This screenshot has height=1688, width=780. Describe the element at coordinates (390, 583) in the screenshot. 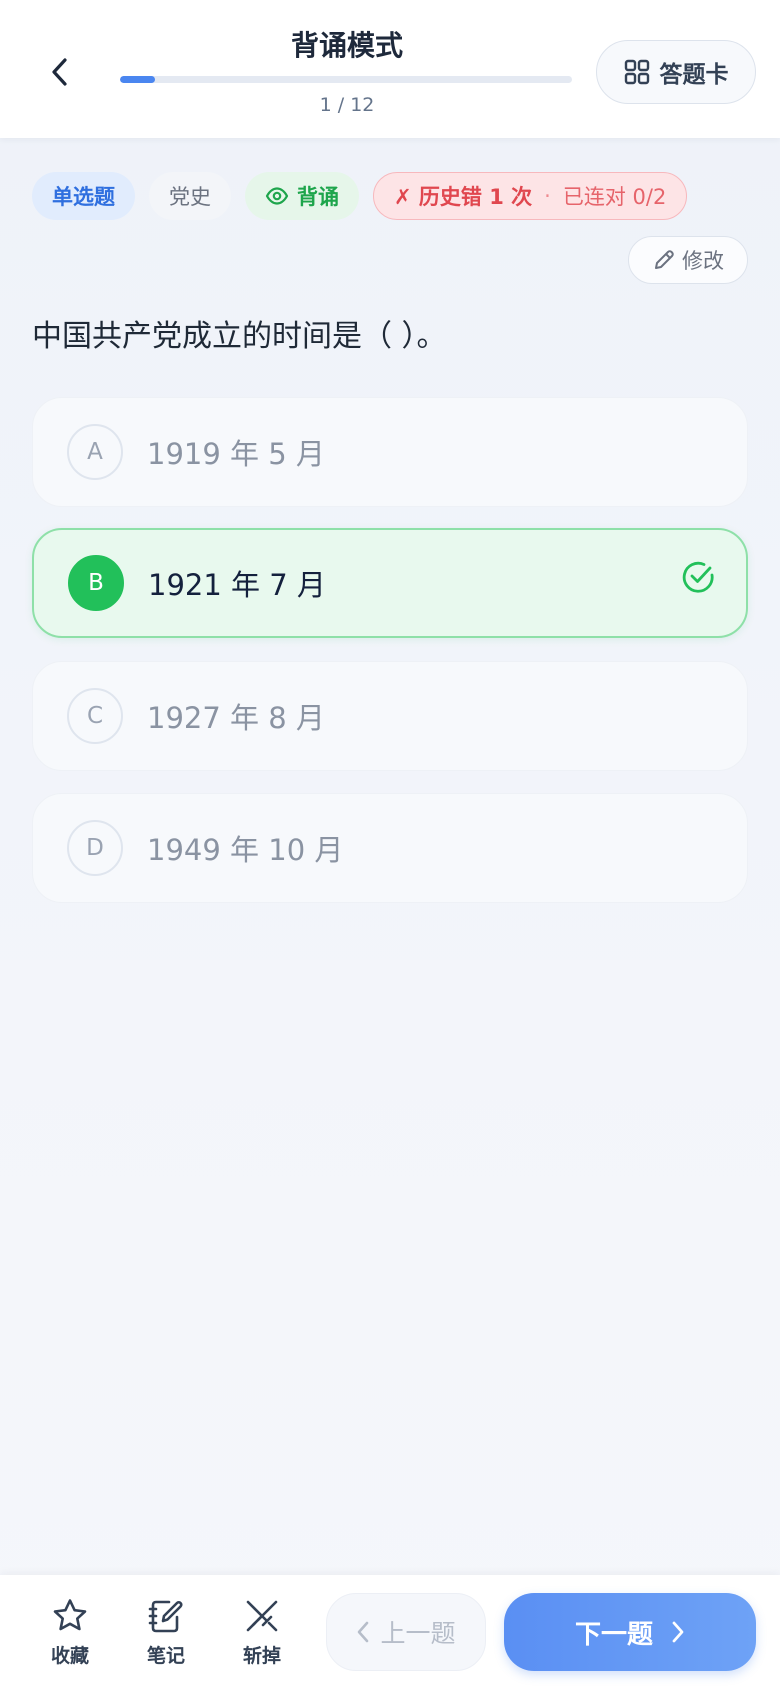

I see `option-b: B 1921 年 7 月` at that location.